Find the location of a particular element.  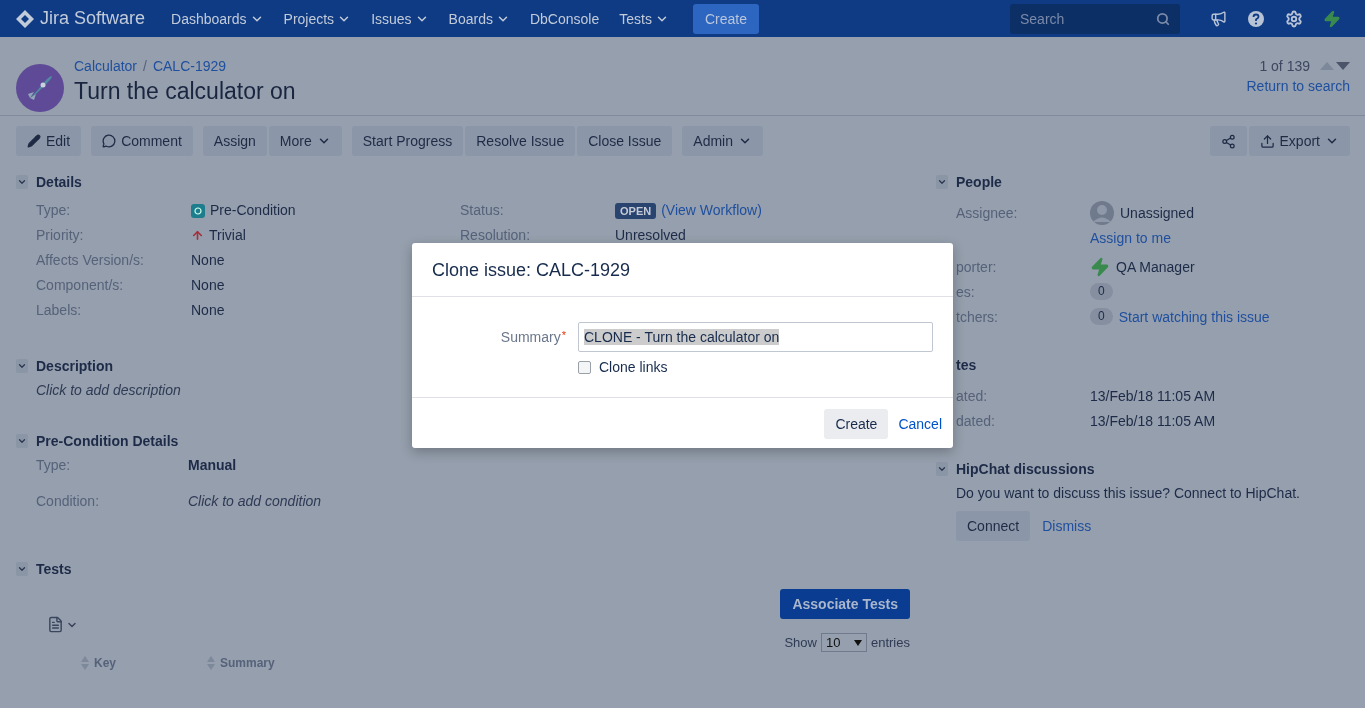

associate-tests-button: Associate Tests is located at coordinates (845, 604).